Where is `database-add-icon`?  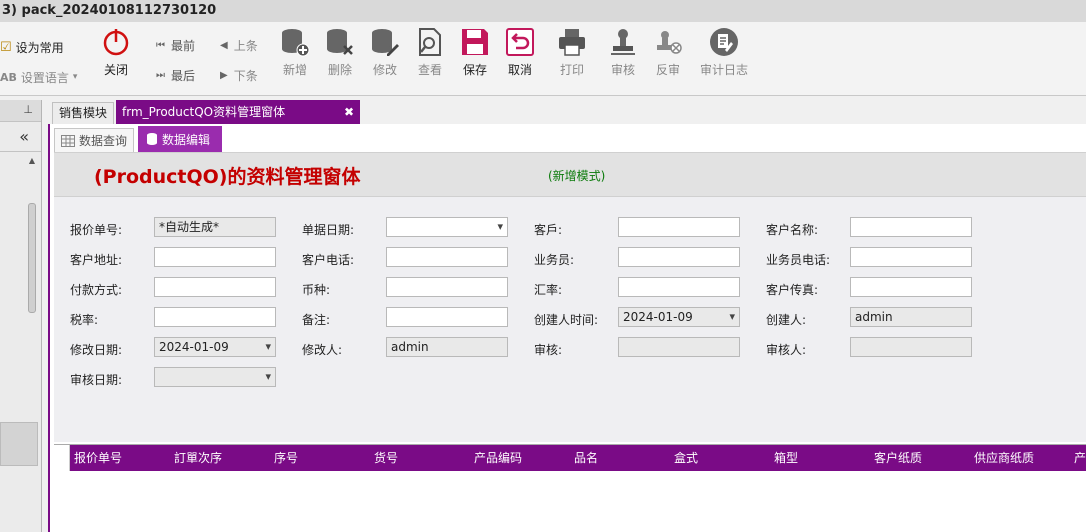
database-add-icon is located at coordinates (296, 43).